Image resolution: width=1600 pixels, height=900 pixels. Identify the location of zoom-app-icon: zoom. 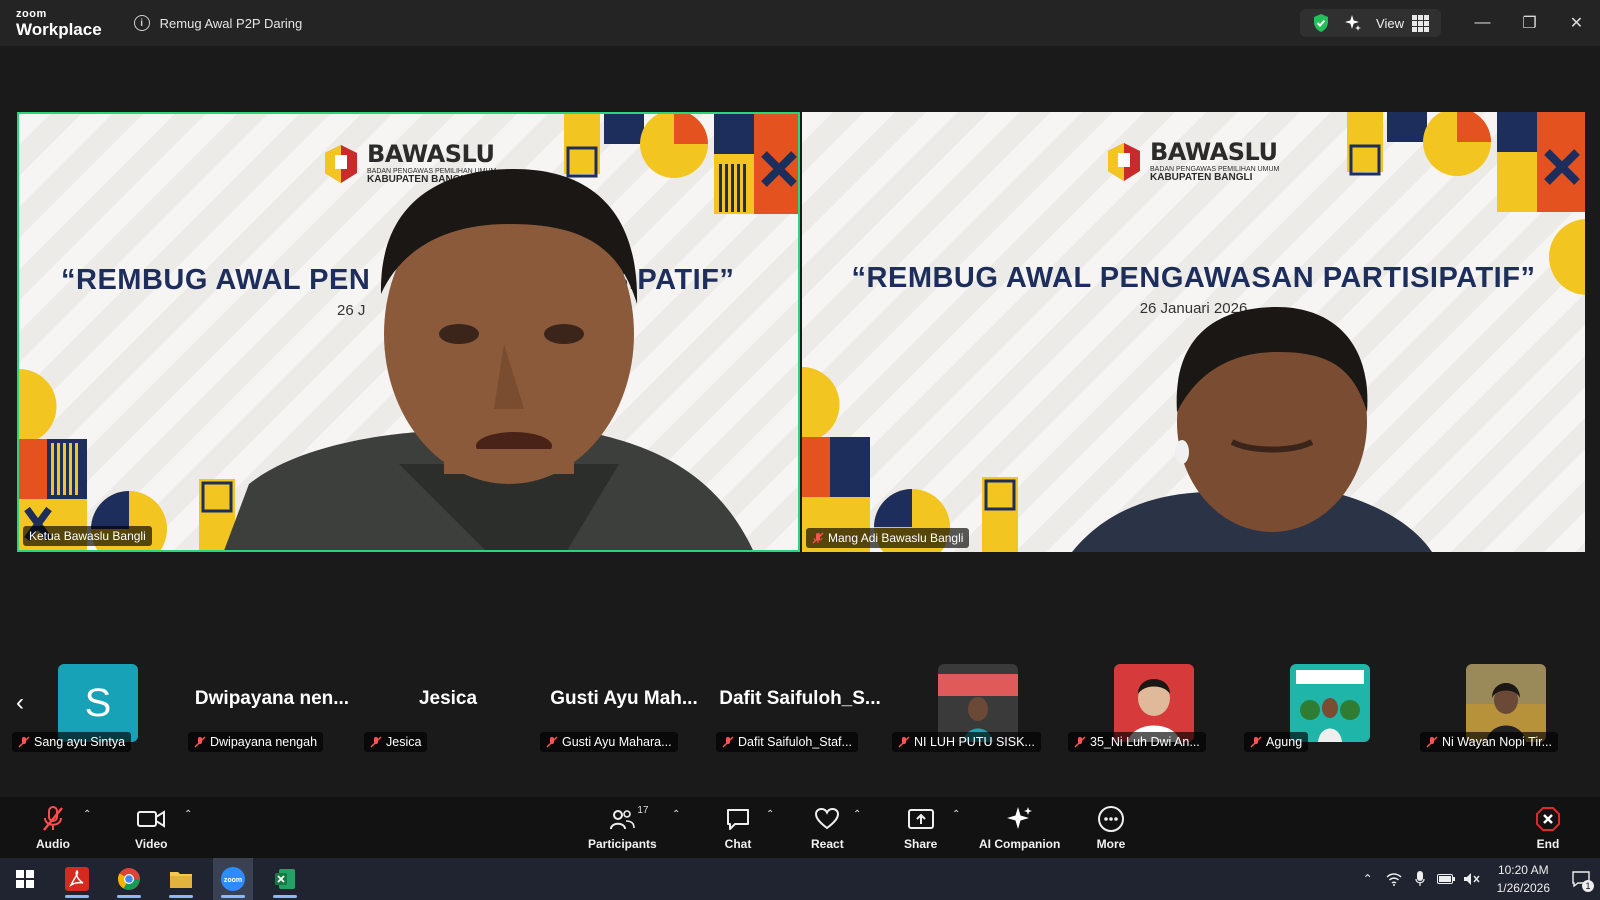
(233, 879).